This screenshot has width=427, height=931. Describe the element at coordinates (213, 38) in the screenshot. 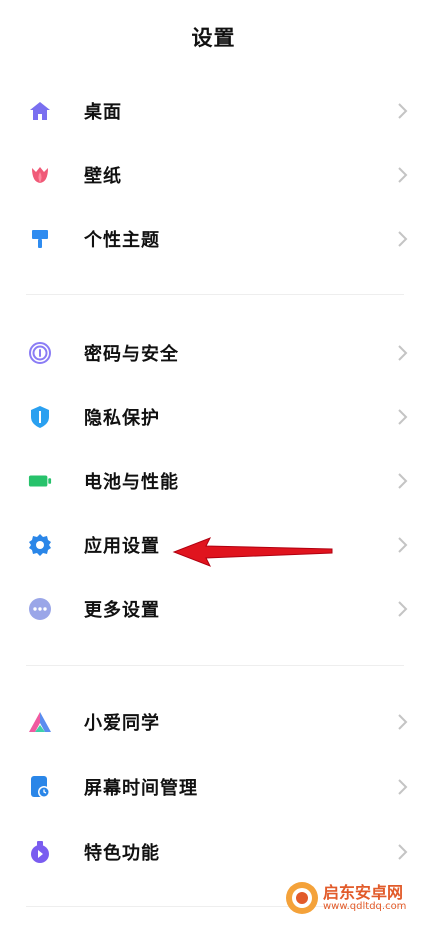

I see `page-title: 设置` at that location.